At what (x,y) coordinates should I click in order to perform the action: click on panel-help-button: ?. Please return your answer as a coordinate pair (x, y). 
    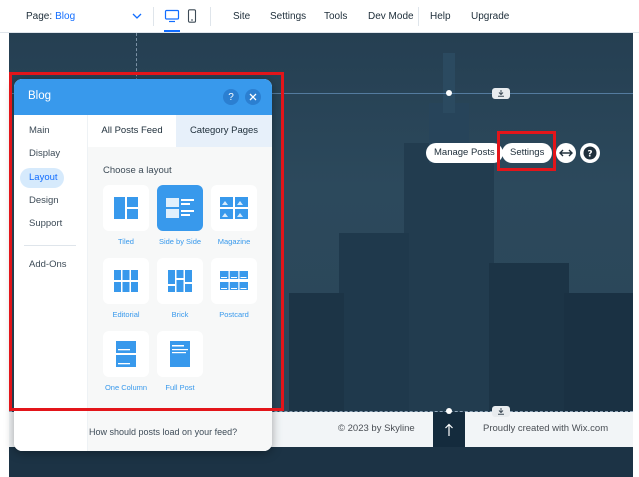
    Looking at the image, I should click on (231, 97).